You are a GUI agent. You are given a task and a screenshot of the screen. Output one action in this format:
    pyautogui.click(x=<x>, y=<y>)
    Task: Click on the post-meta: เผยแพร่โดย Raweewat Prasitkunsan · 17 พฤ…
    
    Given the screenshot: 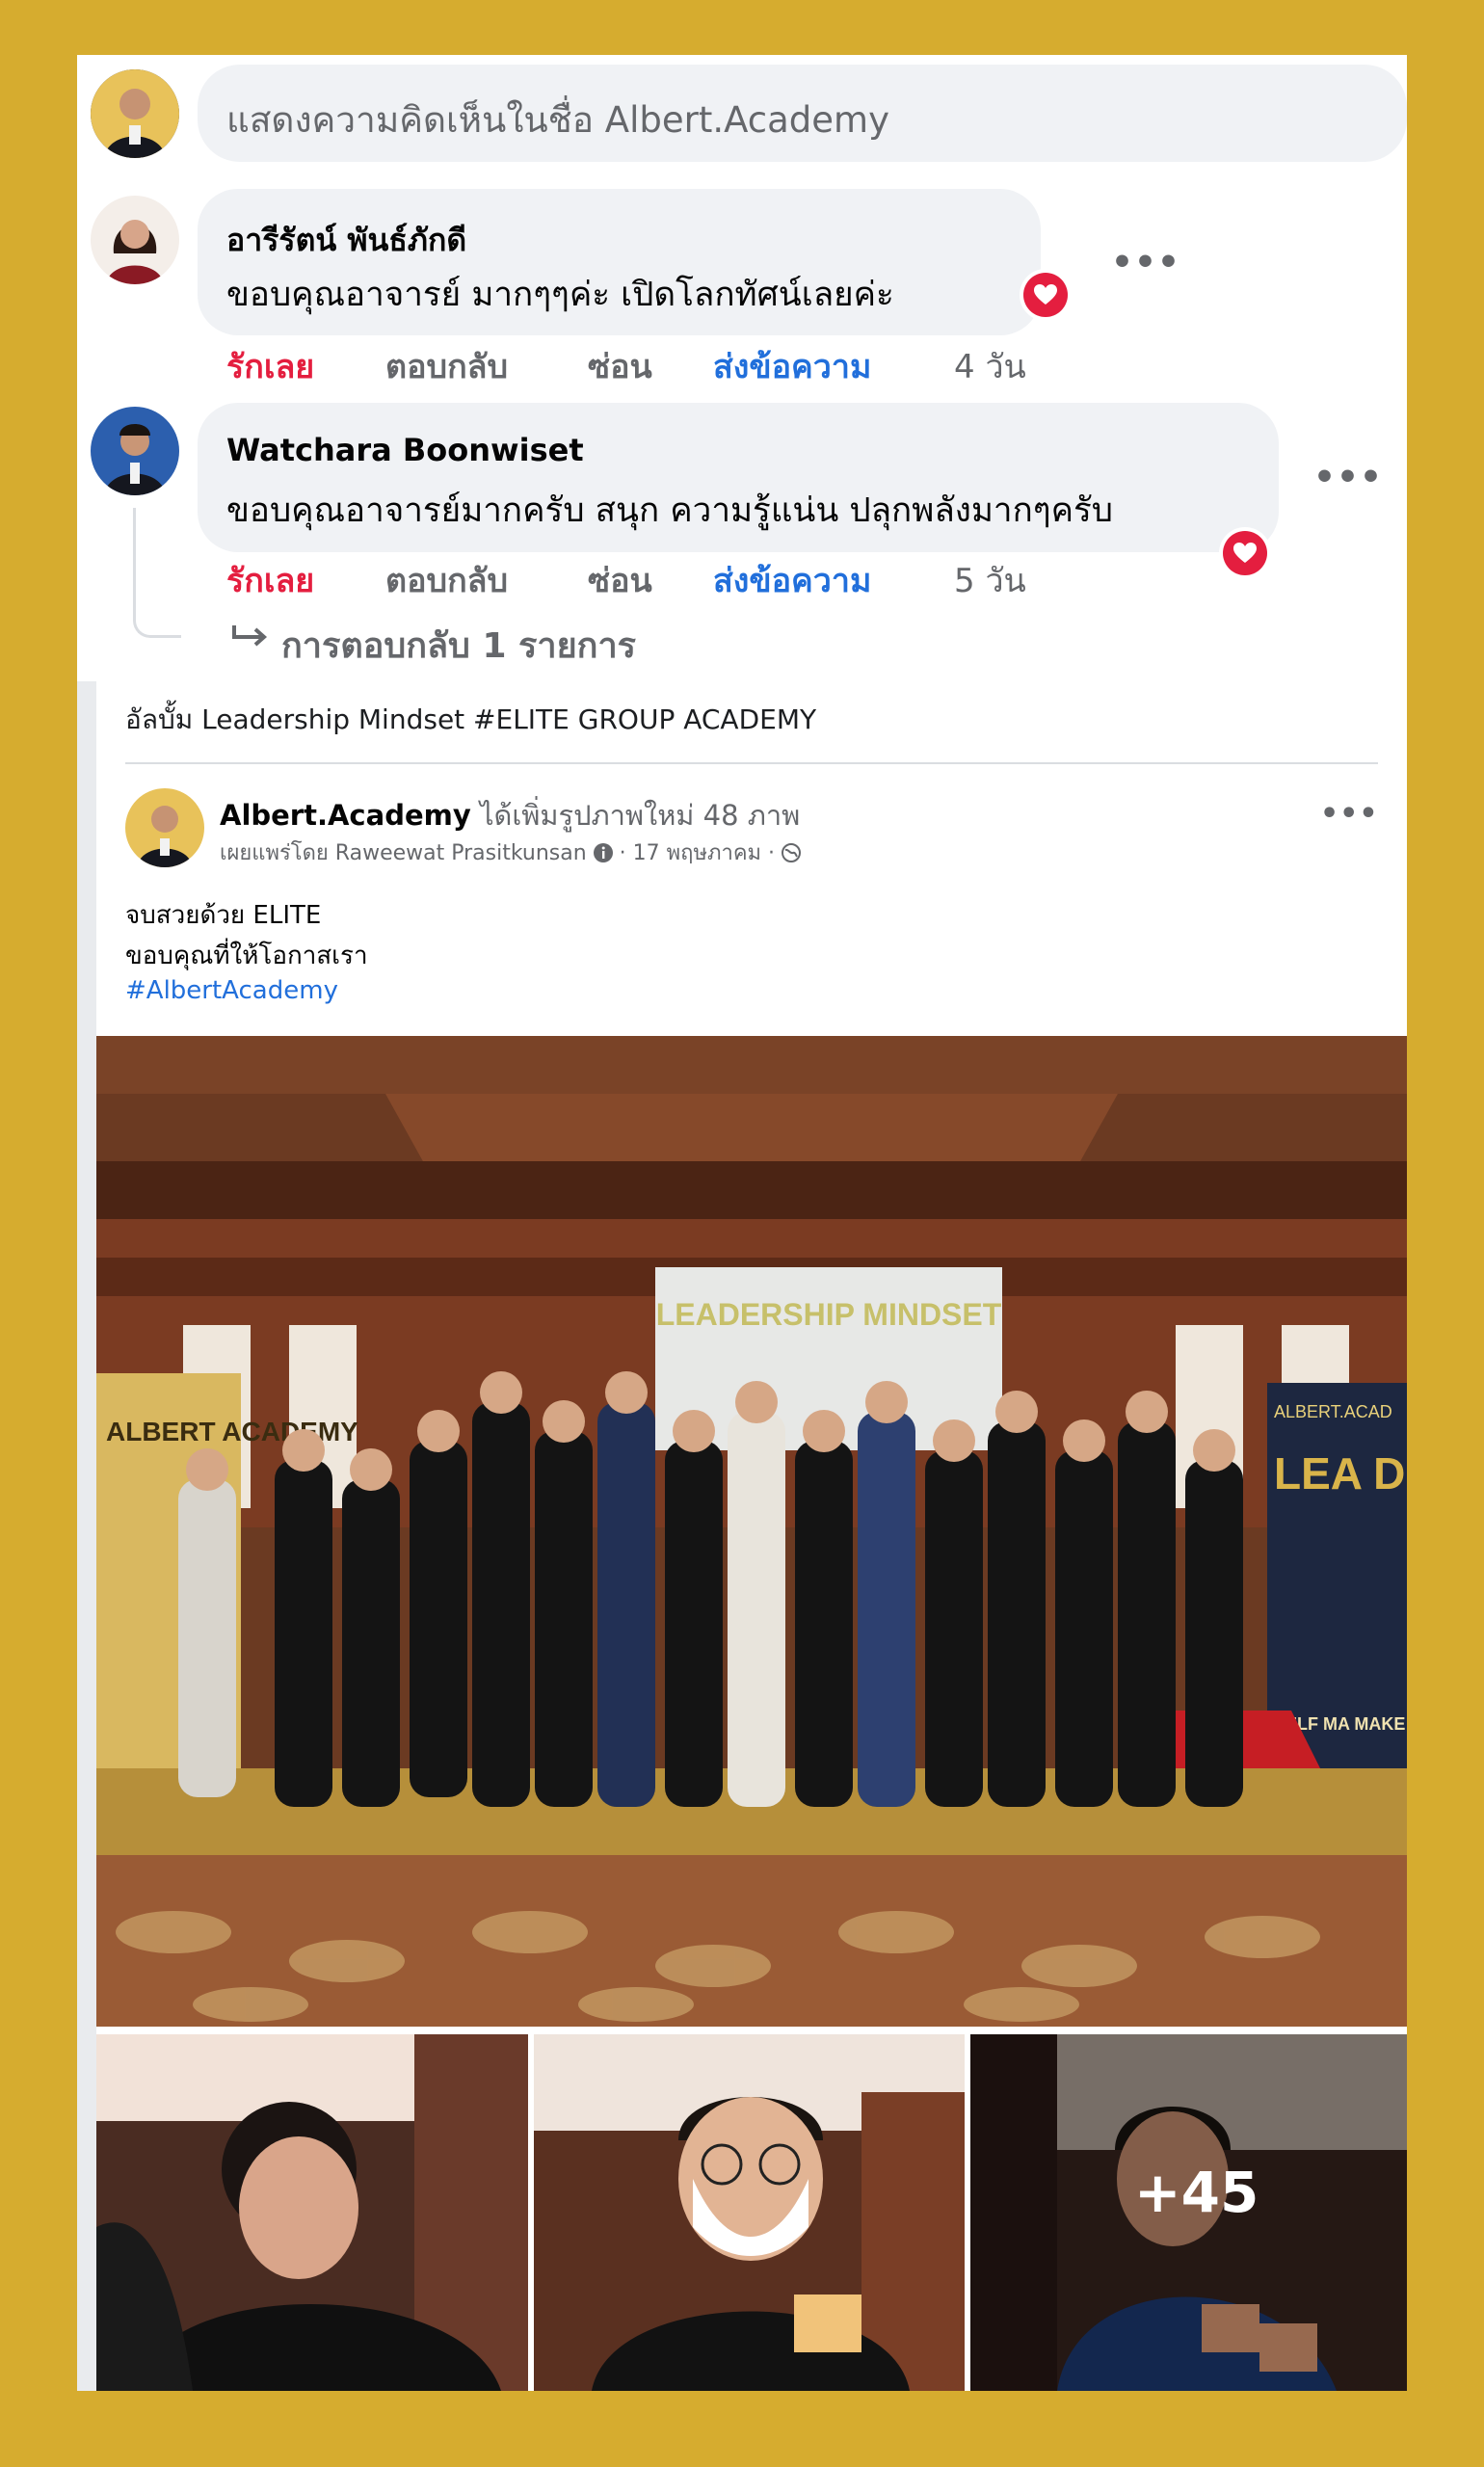 What is the action you would take?
    pyautogui.click(x=511, y=852)
    